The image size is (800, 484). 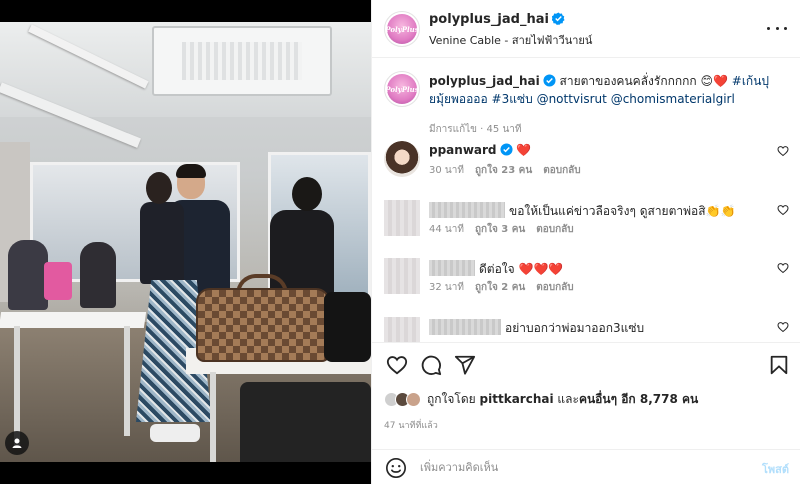 I want to click on commenter-avatar, so click(x=402, y=159).